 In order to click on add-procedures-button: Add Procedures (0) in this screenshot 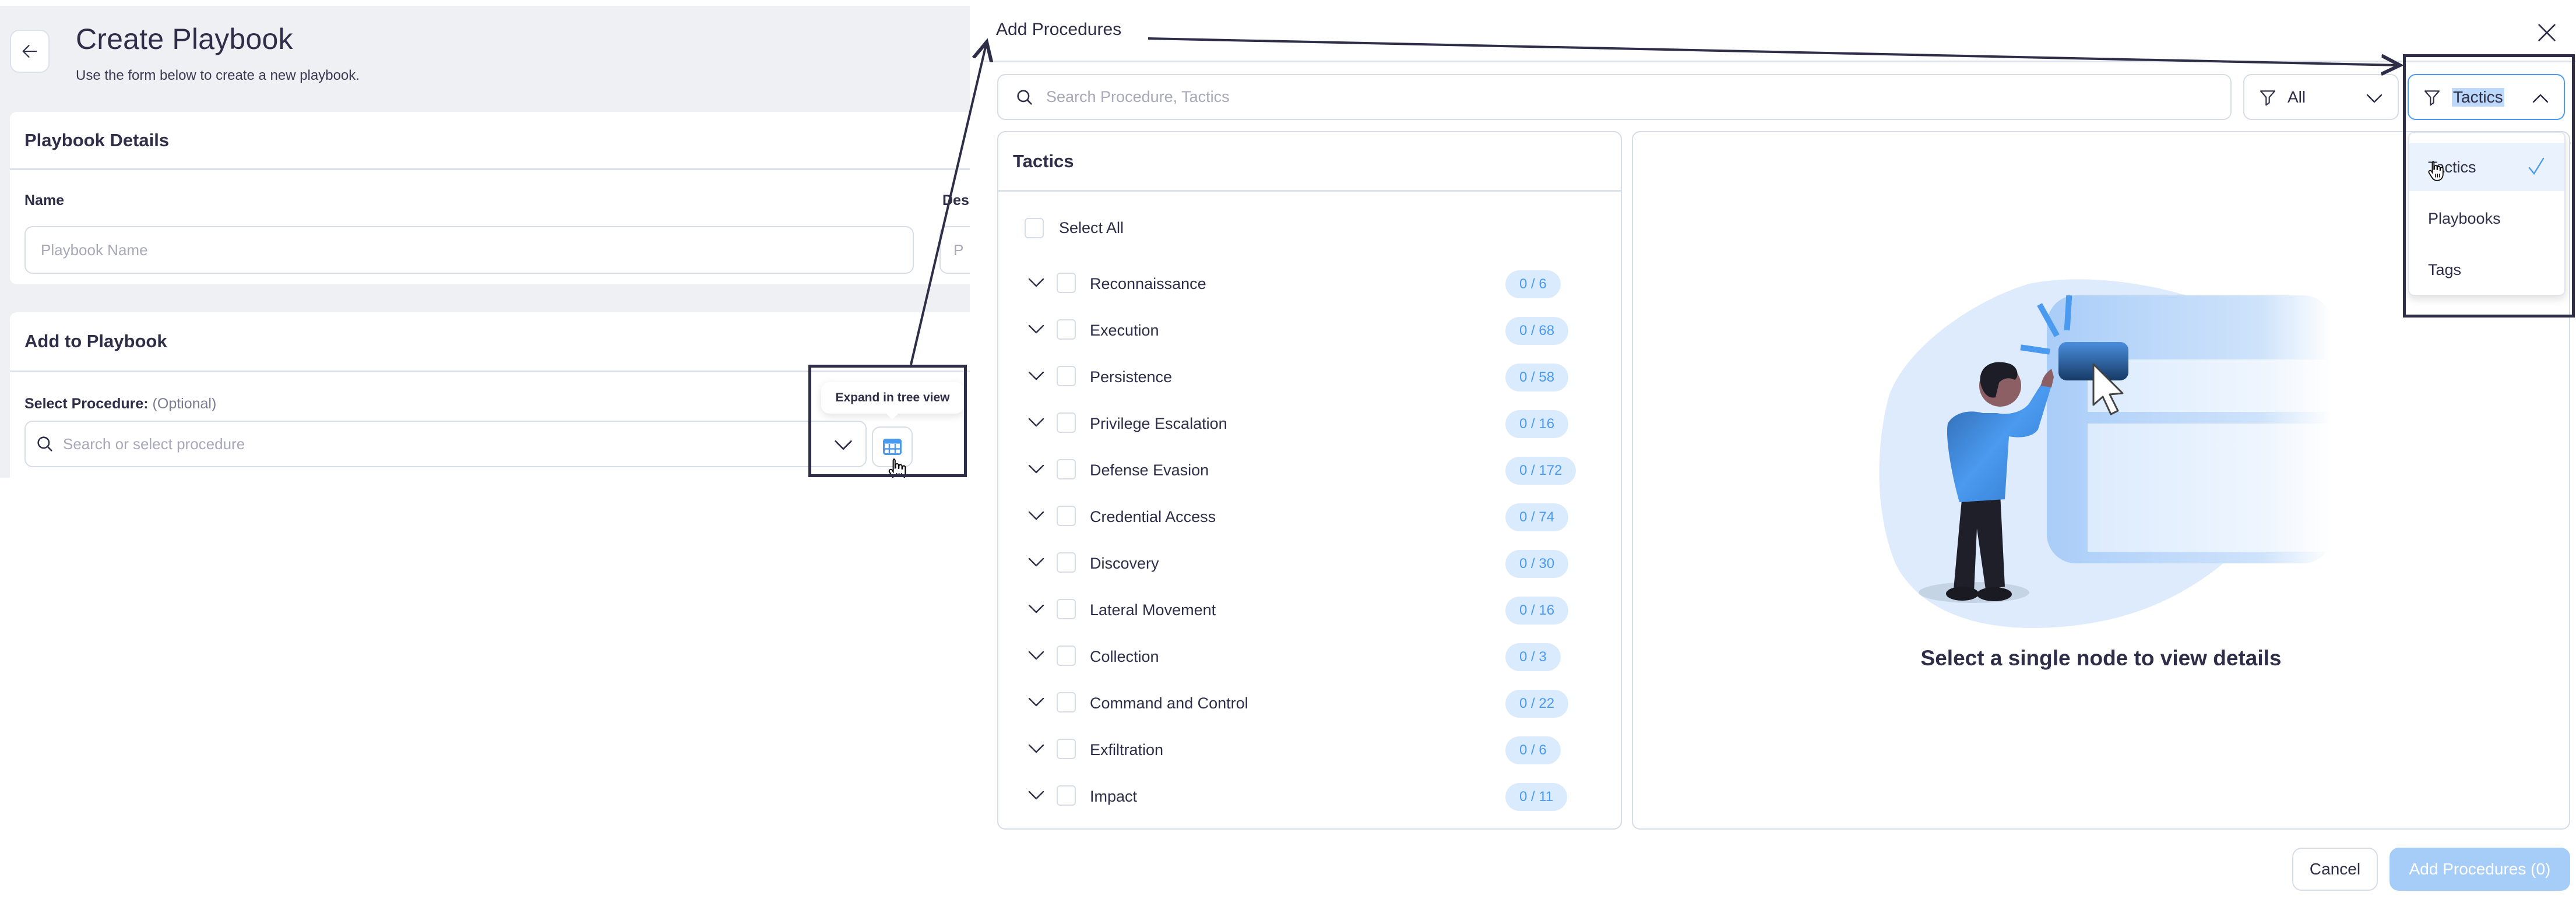, I will do `click(2480, 870)`.